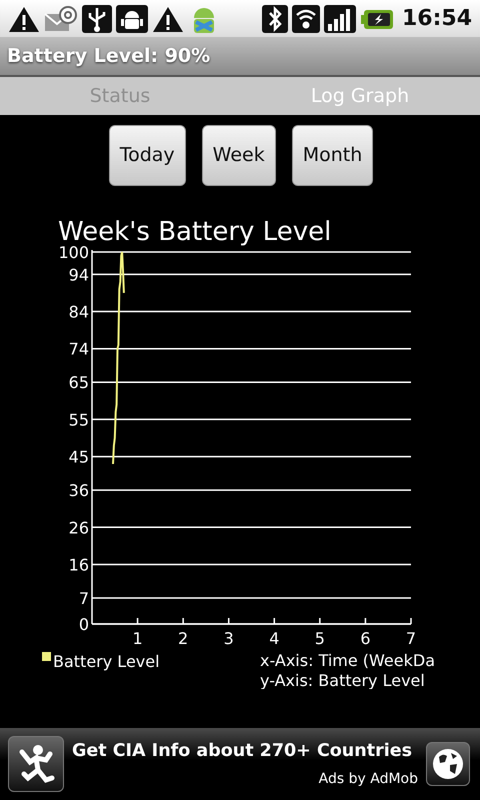 This screenshot has width=480, height=800. I want to click on x-tick-label: 2, so click(183, 638).